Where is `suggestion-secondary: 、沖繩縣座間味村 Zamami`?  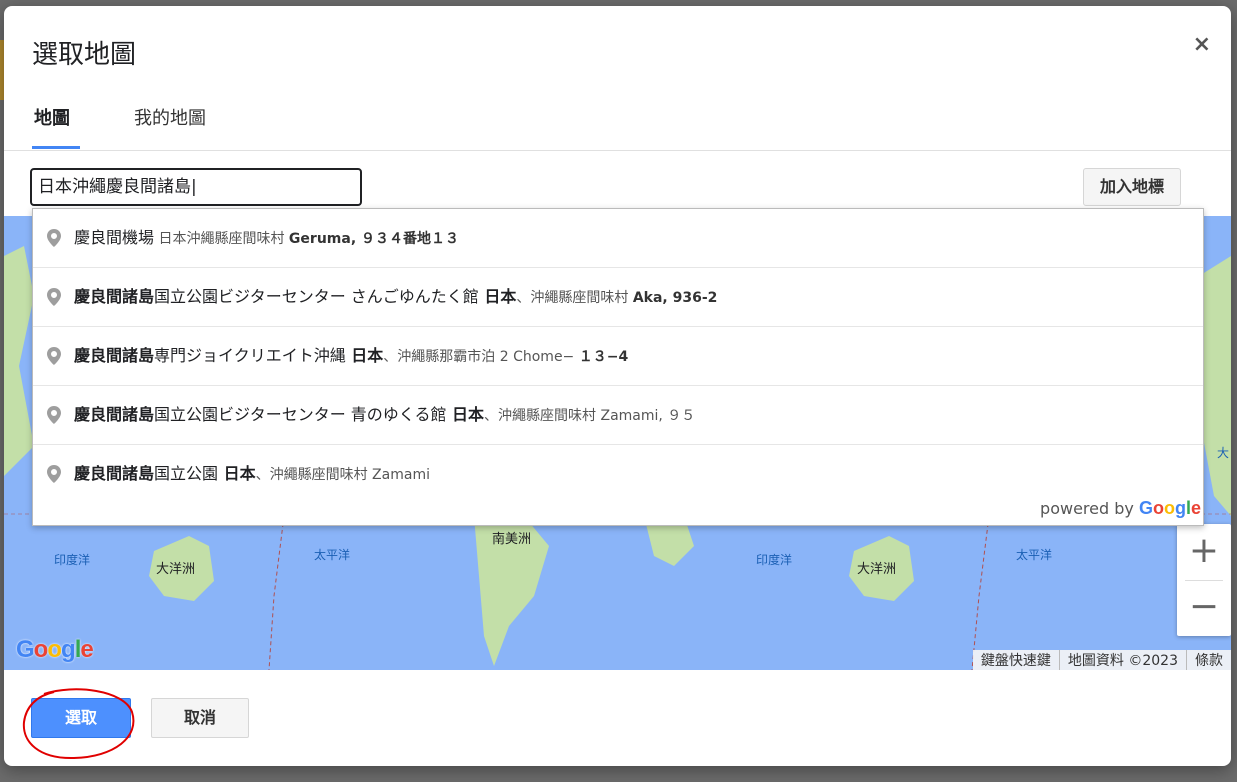 suggestion-secondary: 、沖繩縣座間味村 Zamami is located at coordinates (342, 475).